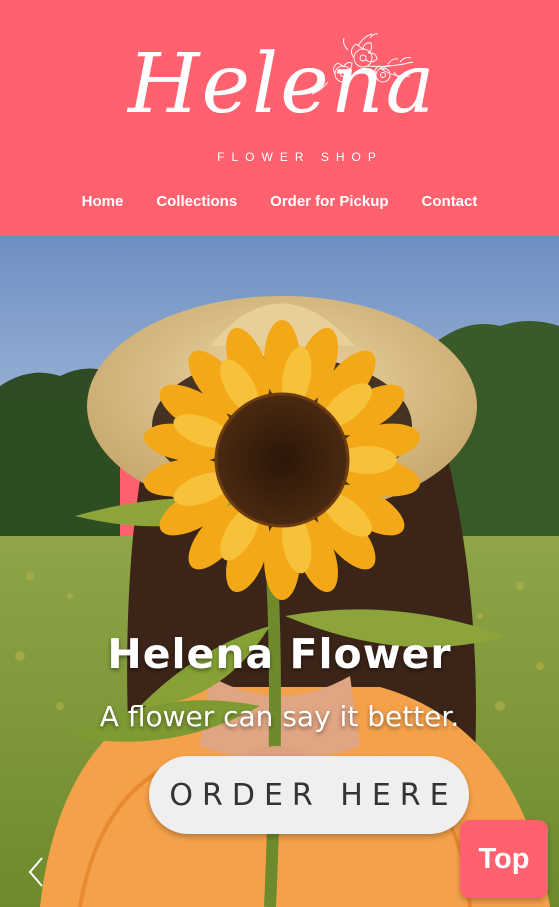 The height and width of the screenshot is (907, 559). I want to click on logo: Helena FLOWER SHOP, so click(283, 100).